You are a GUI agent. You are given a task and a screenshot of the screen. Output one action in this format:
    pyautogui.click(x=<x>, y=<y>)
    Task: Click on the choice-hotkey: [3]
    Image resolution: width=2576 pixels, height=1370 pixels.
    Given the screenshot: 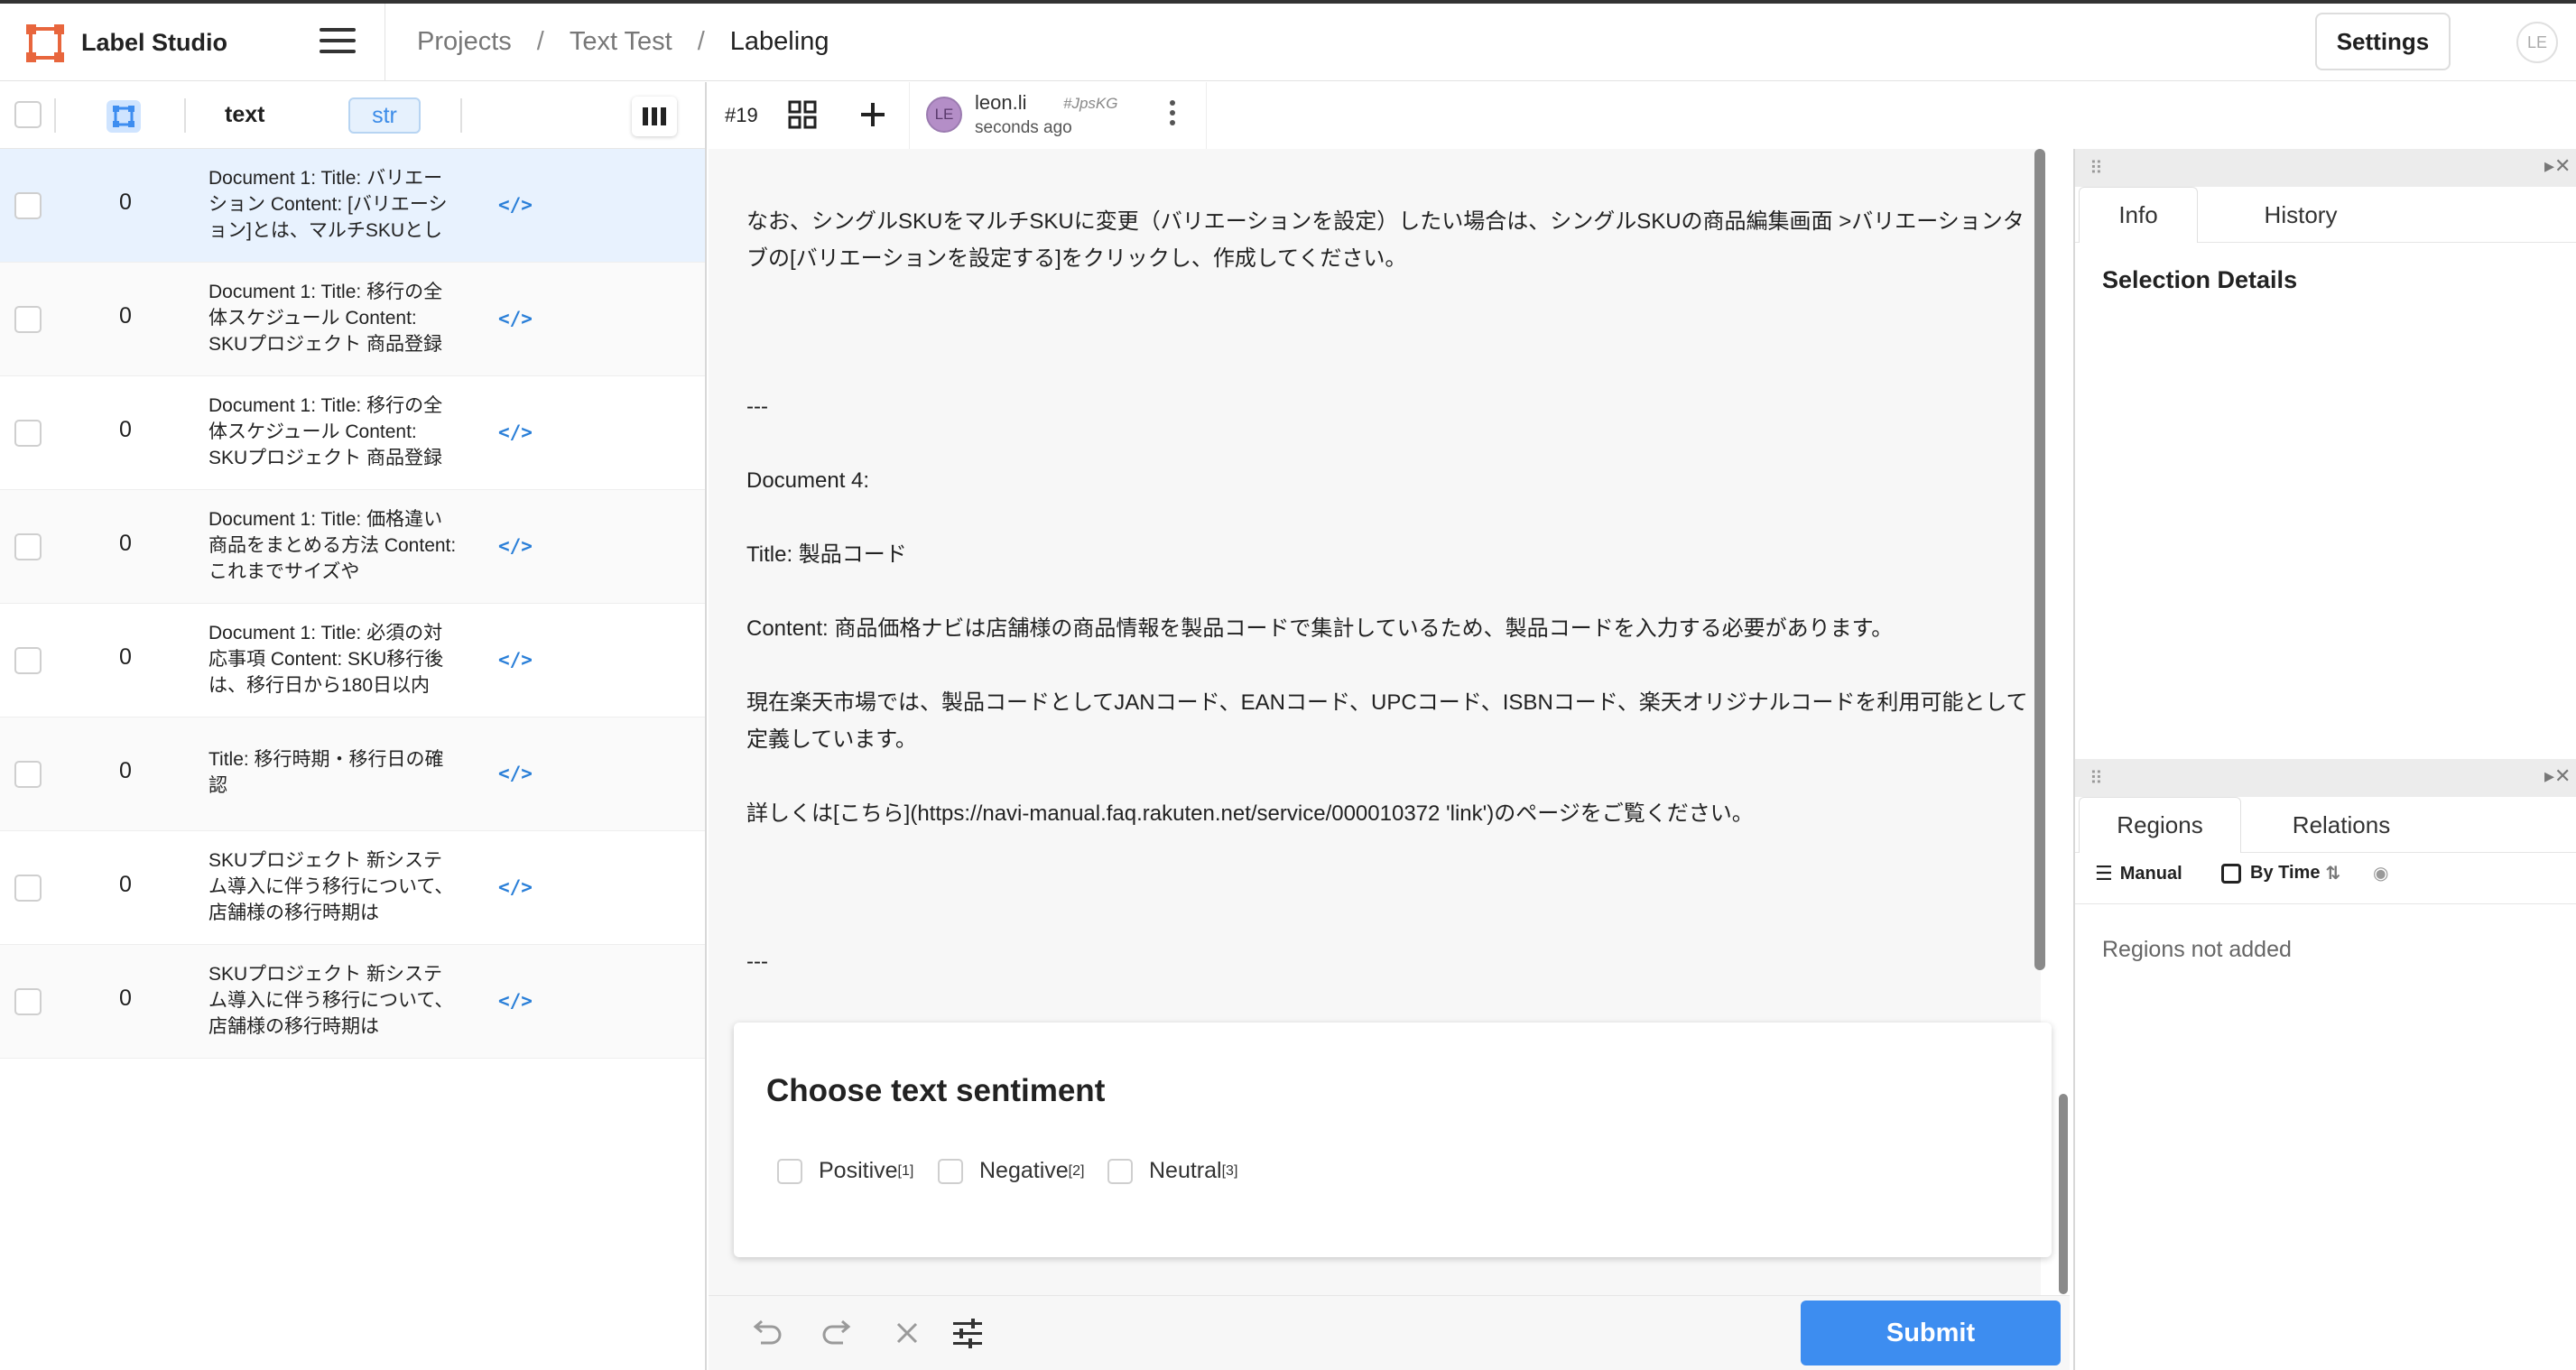 What is the action you would take?
    pyautogui.click(x=1229, y=1170)
    